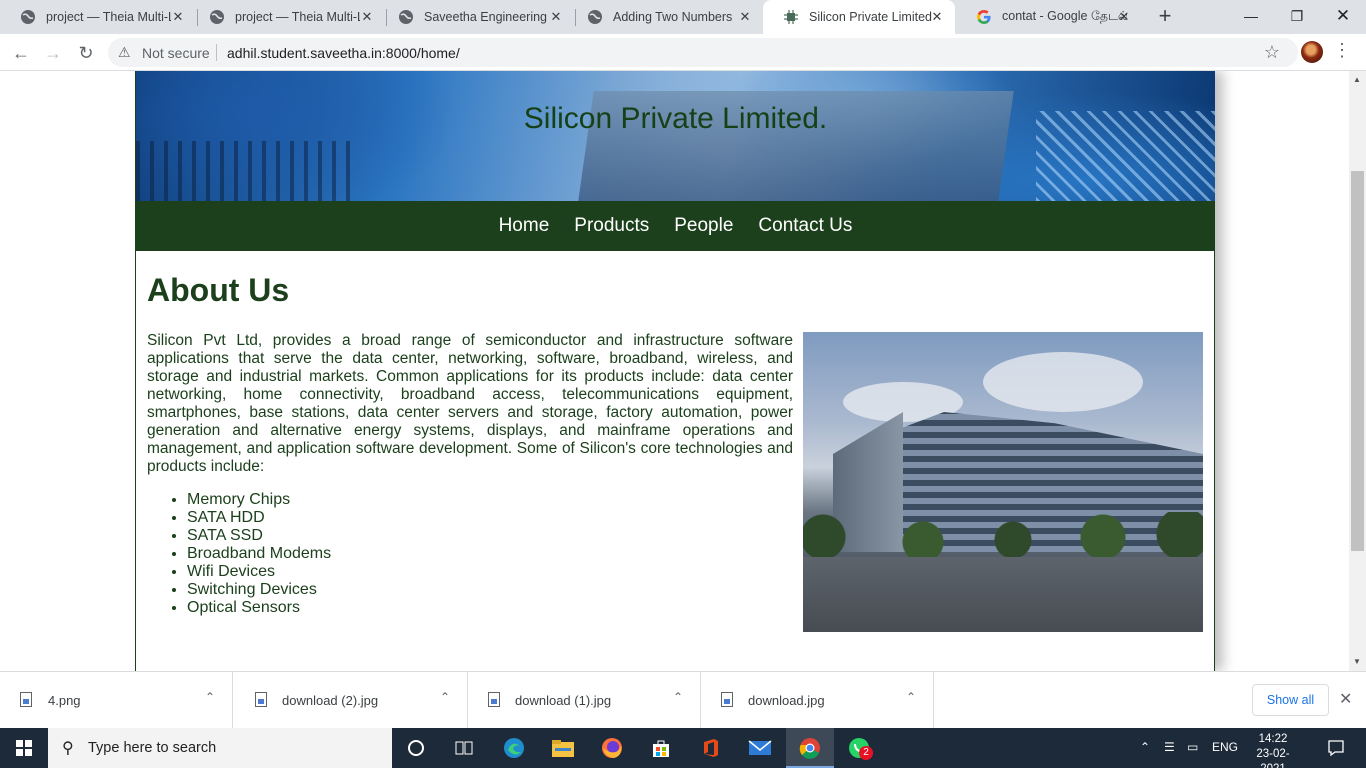  I want to click on main-nav: Home Products People Contact Us, so click(675, 226).